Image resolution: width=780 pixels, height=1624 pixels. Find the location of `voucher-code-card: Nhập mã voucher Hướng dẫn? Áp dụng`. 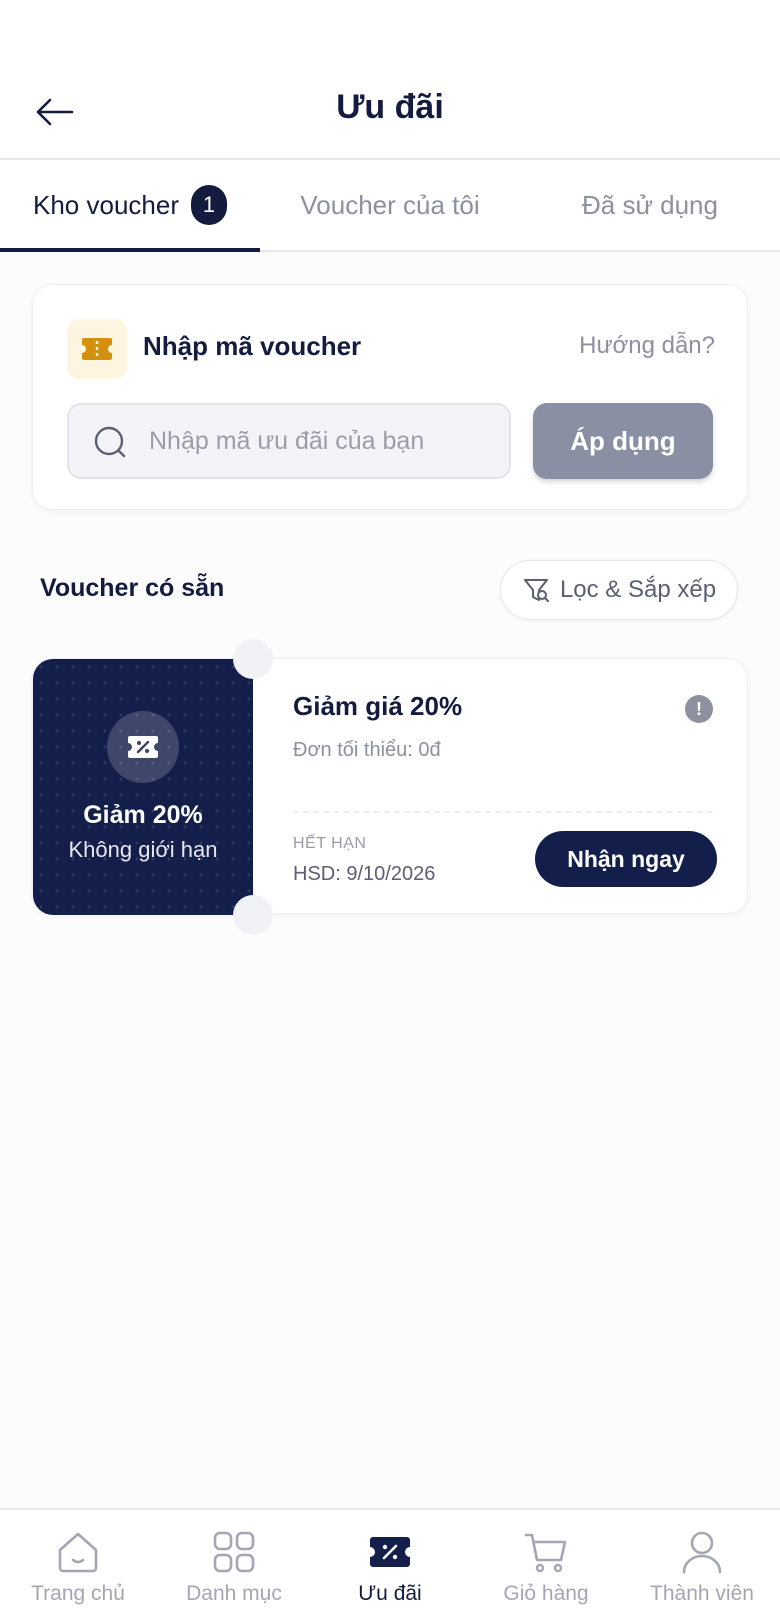

voucher-code-card: Nhập mã voucher Hướng dẫn? Áp dụng is located at coordinates (390, 397).